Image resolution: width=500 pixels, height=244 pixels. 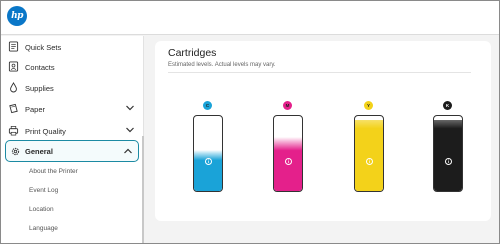 What do you see at coordinates (15, 151) in the screenshot?
I see `gear-icon` at bounding box center [15, 151].